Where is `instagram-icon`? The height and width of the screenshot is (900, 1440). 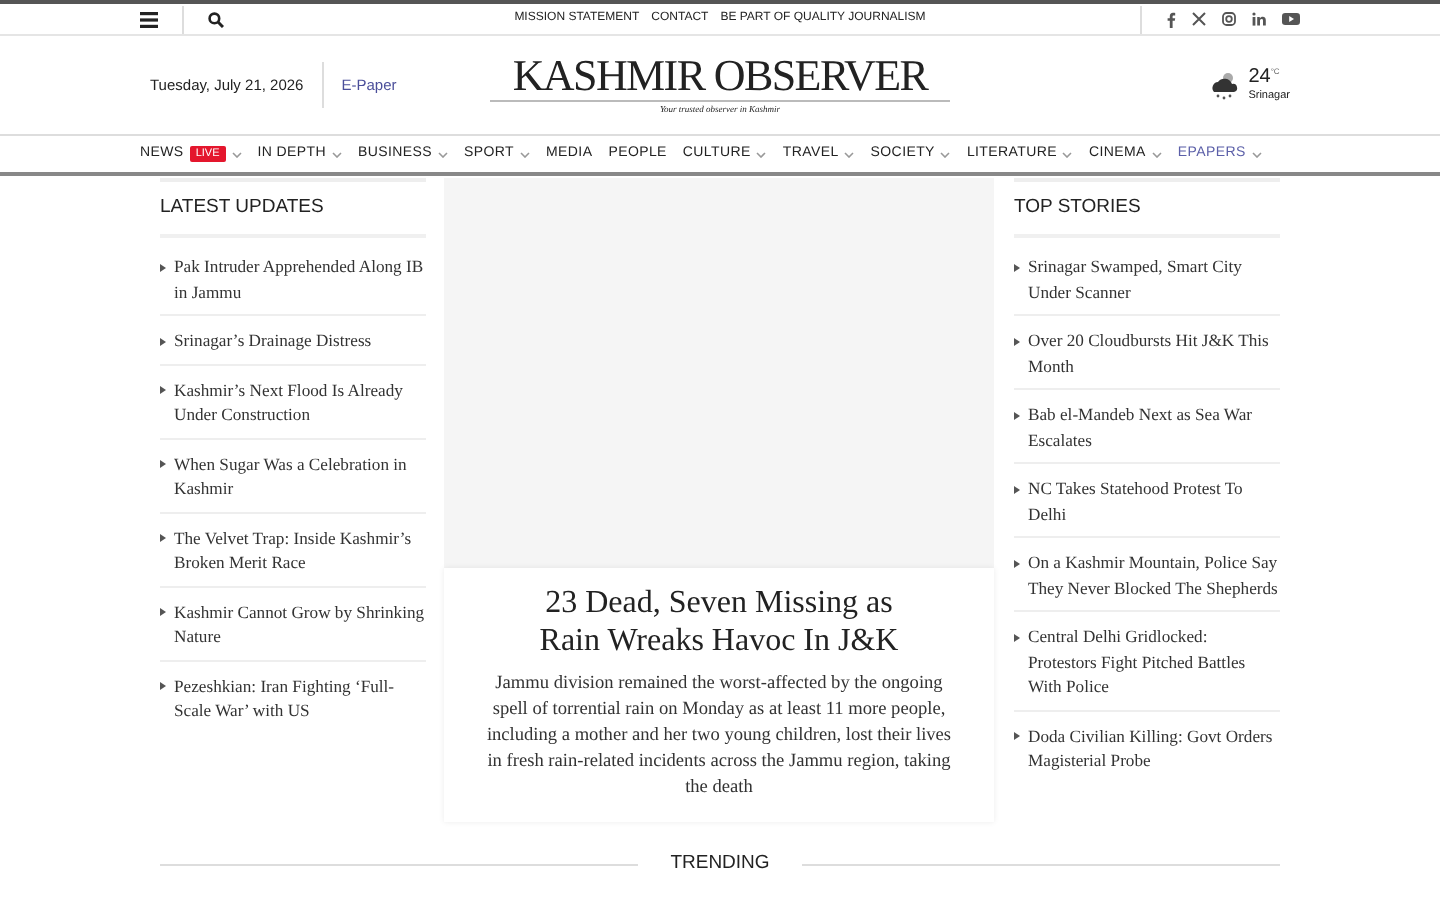
instagram-icon is located at coordinates (1229, 19).